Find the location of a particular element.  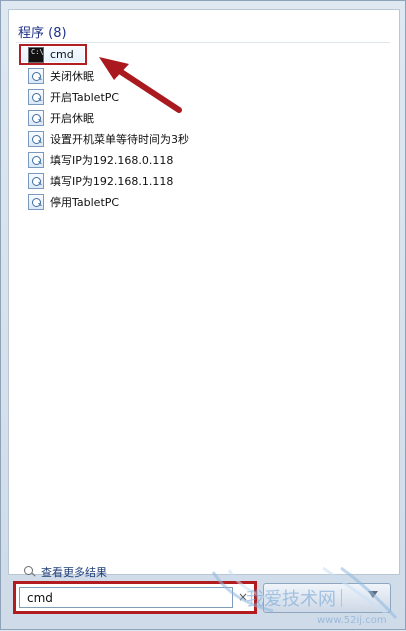

result-label-cmd: cmd is located at coordinates (62, 54).